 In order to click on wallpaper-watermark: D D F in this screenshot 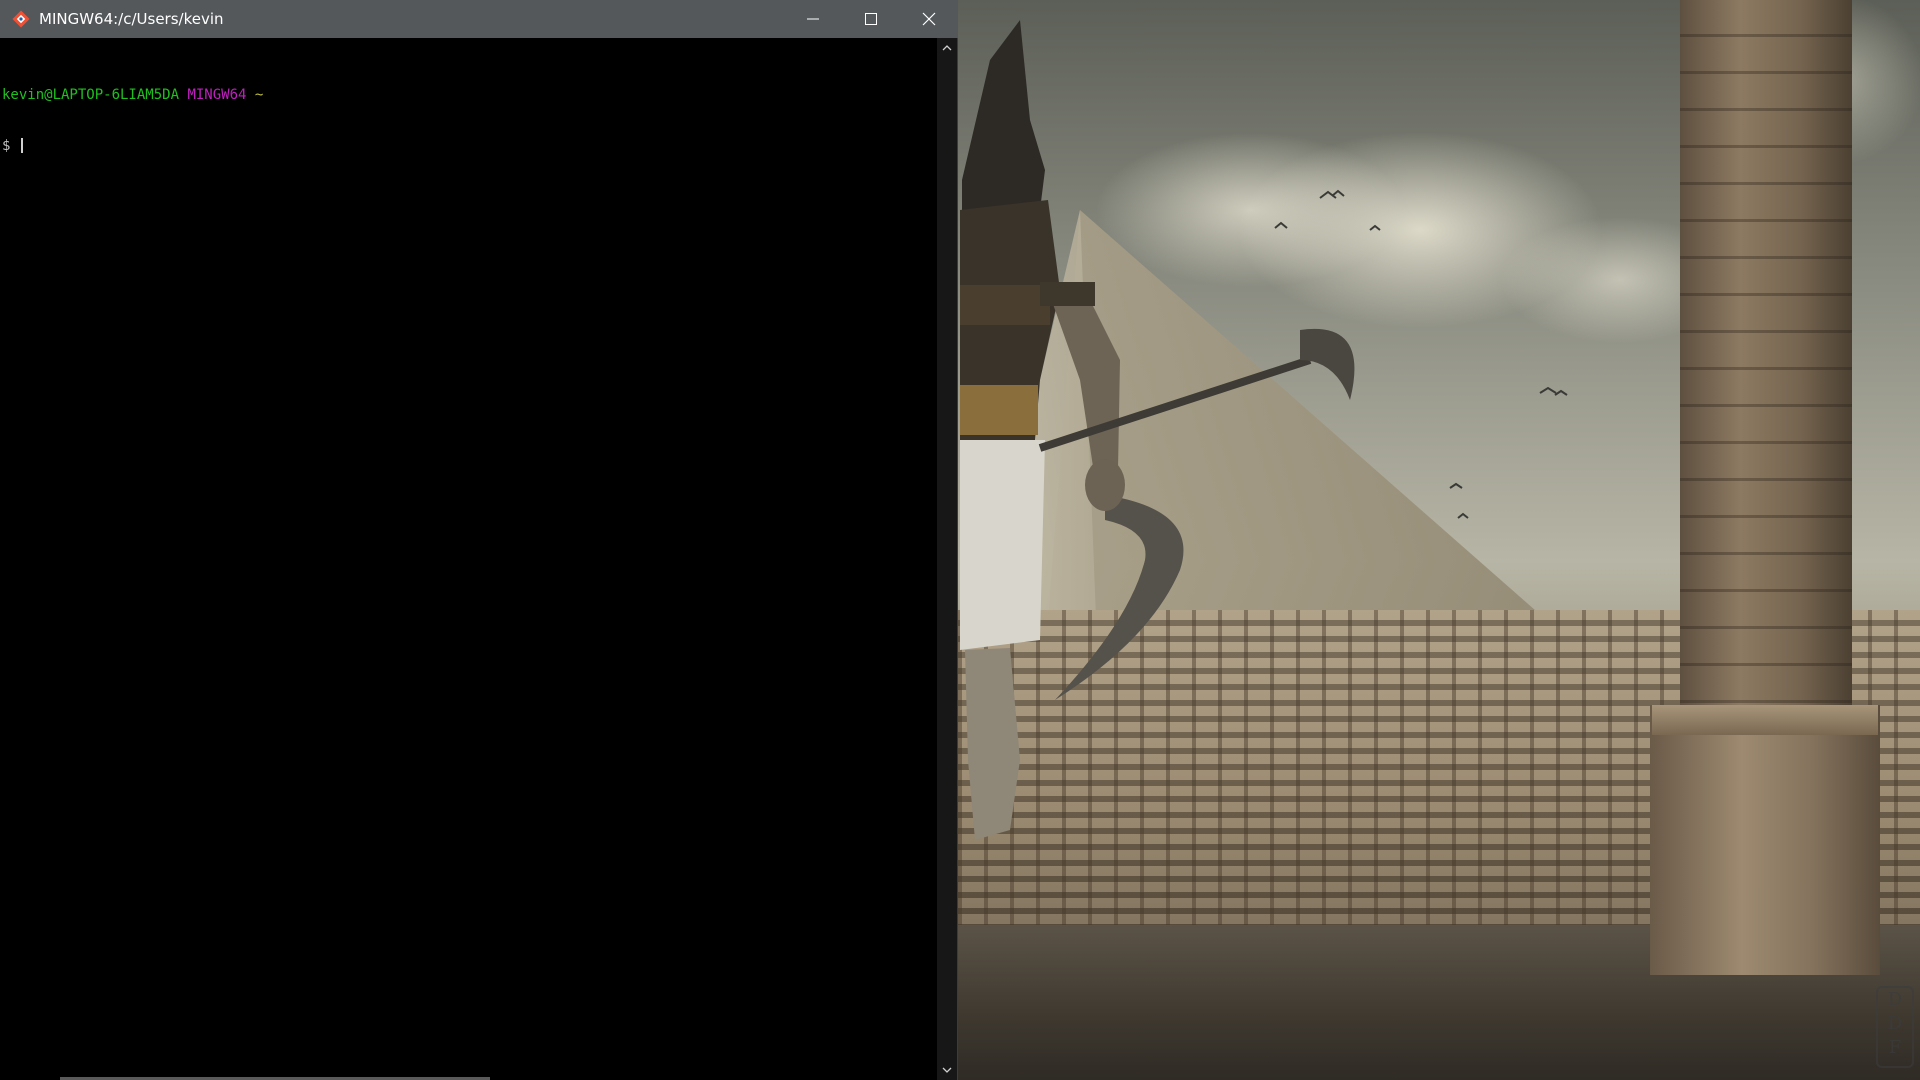, I will do `click(1895, 1027)`.